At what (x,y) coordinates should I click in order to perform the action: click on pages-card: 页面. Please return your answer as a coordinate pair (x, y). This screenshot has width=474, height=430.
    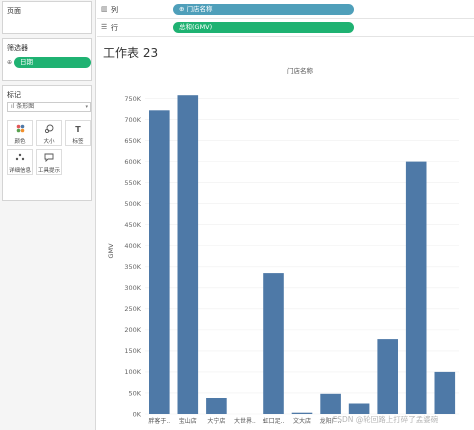
    Looking at the image, I should click on (47, 17).